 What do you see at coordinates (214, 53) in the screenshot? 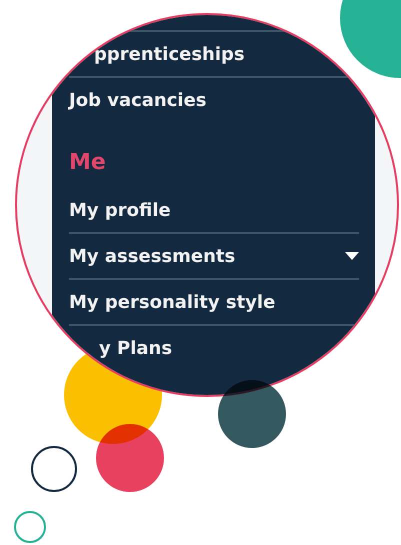
I see `menu-item: pprenticeships` at bounding box center [214, 53].